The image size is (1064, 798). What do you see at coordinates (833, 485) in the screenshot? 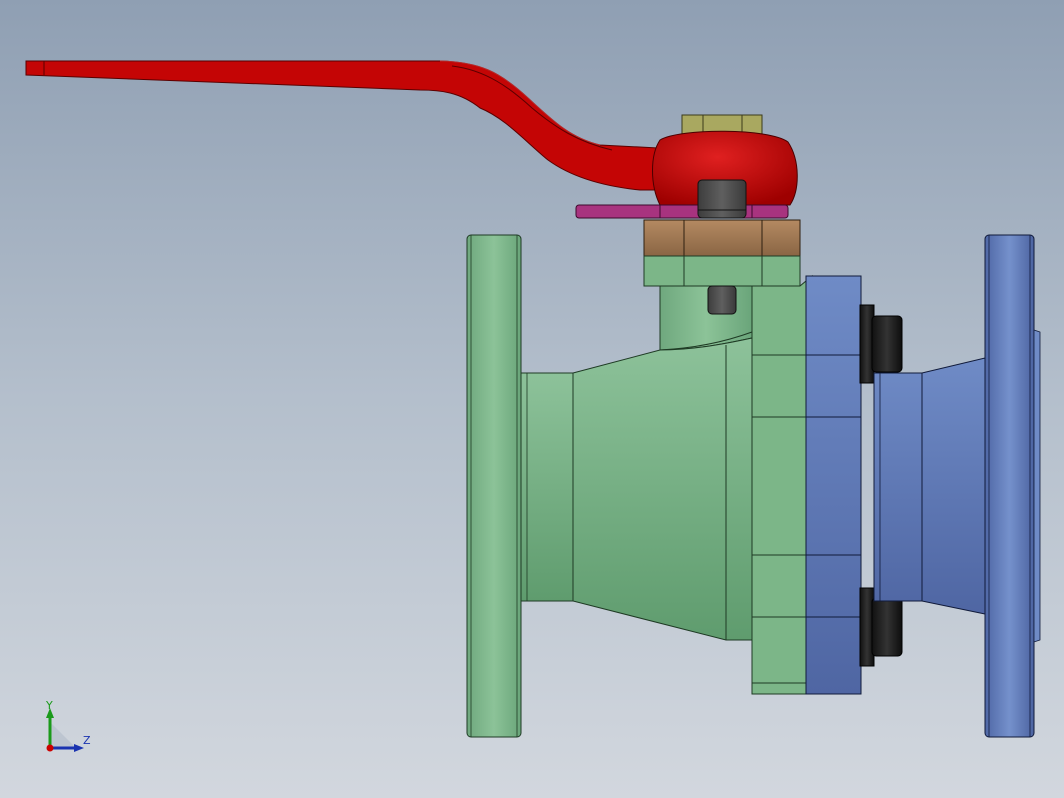
I see `end-cap-flange` at bounding box center [833, 485].